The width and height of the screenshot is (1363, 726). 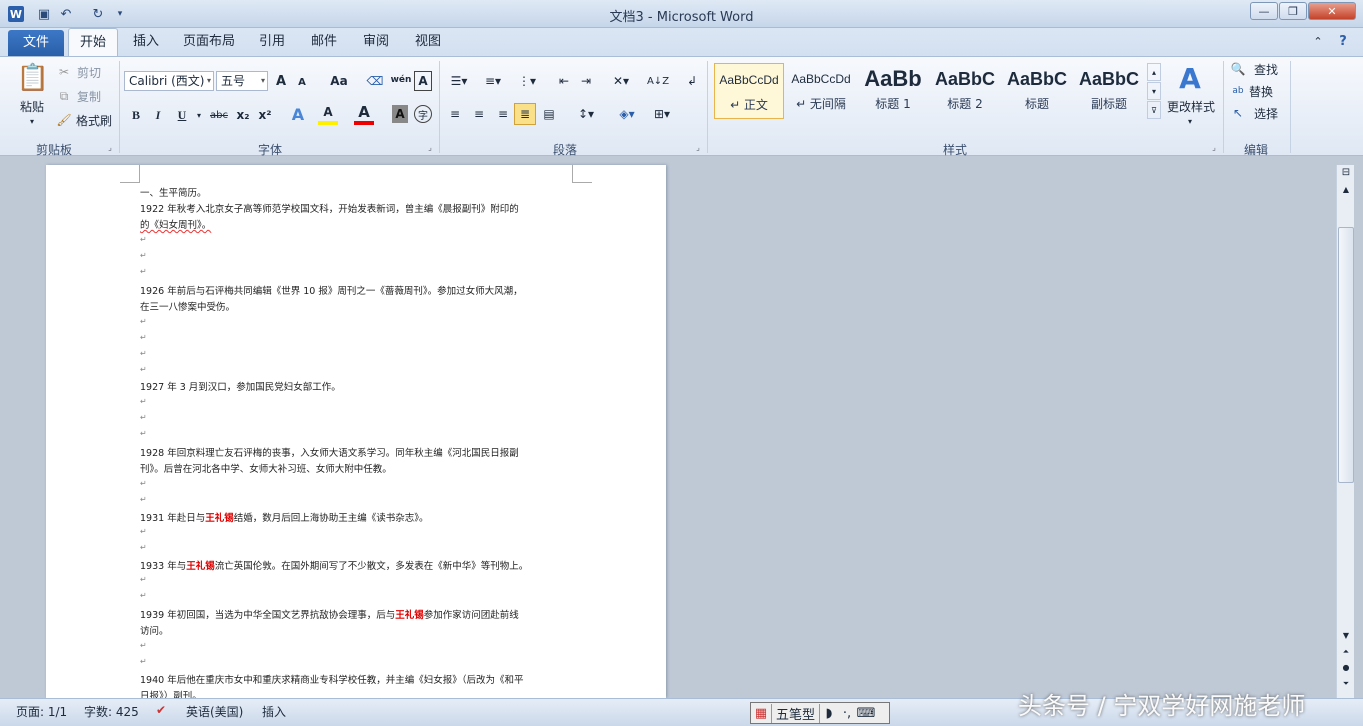 What do you see at coordinates (272, 42) in the screenshot?
I see `tab-references: 引用` at bounding box center [272, 42].